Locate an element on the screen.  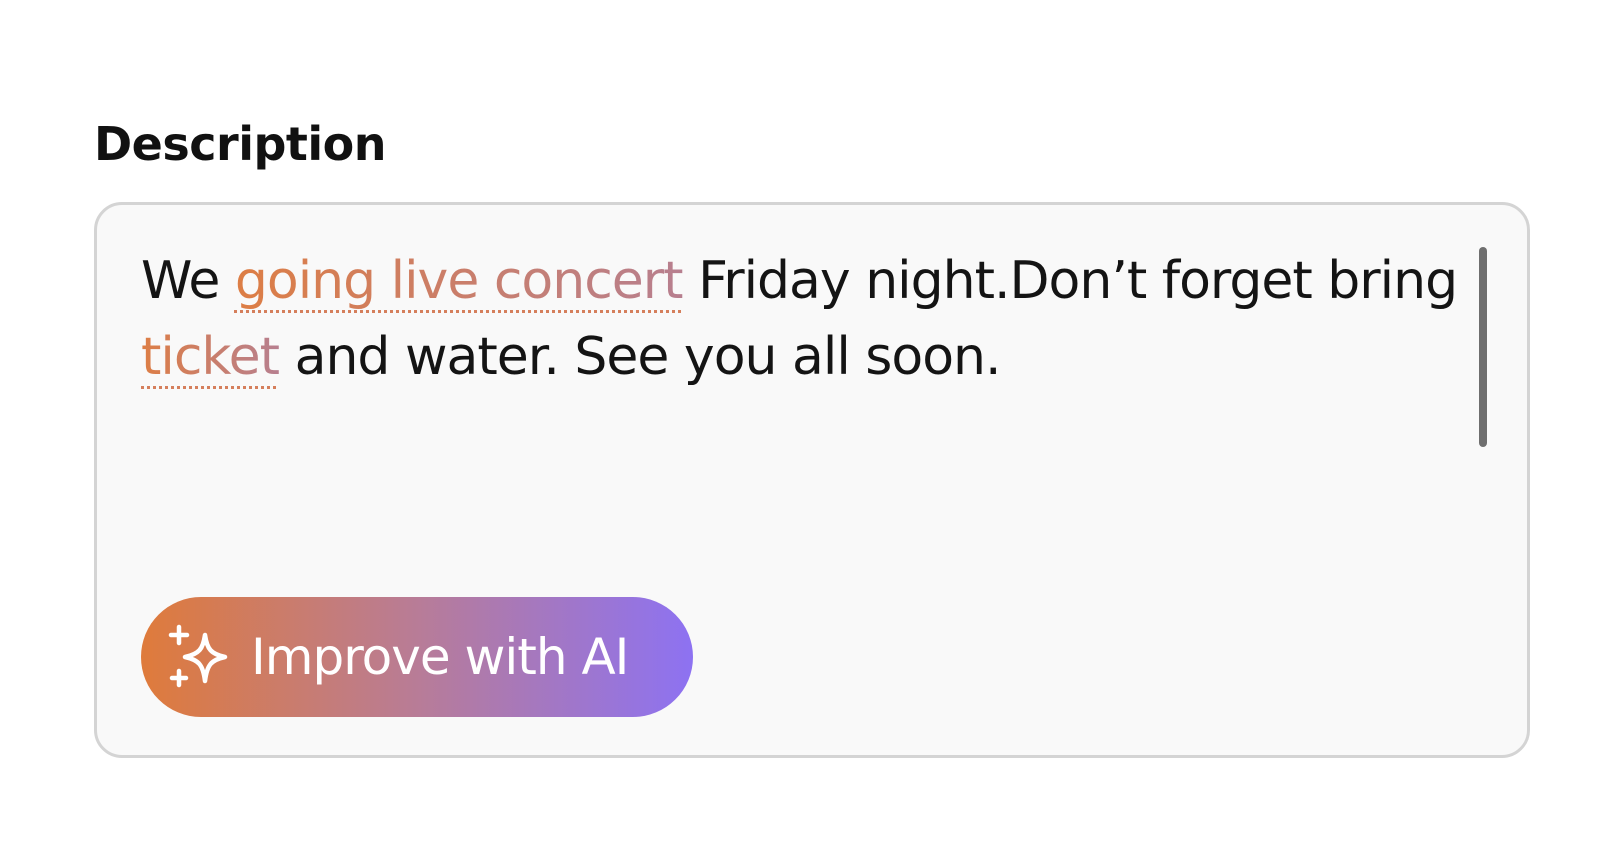
improve-with-ai-button: Improve with AI is located at coordinates (417, 657).